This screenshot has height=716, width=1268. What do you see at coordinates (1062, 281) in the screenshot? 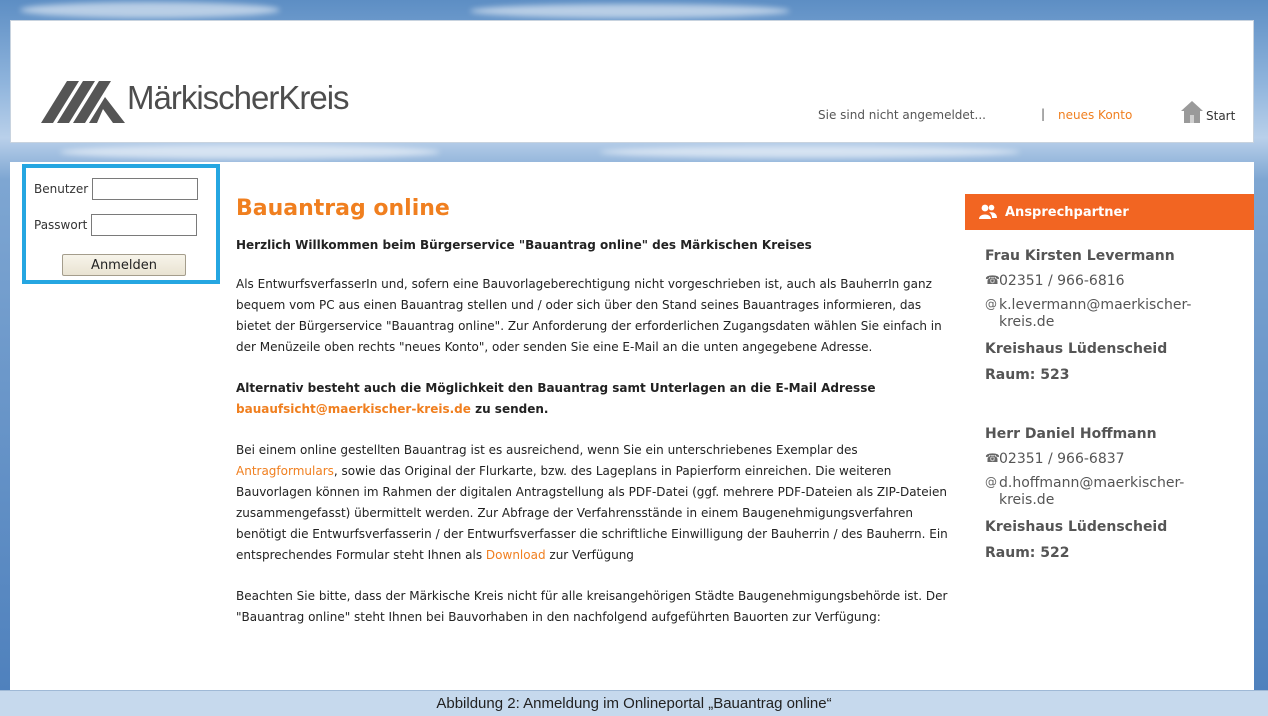
I see `phone-number: 02351 / 966-6816` at bounding box center [1062, 281].